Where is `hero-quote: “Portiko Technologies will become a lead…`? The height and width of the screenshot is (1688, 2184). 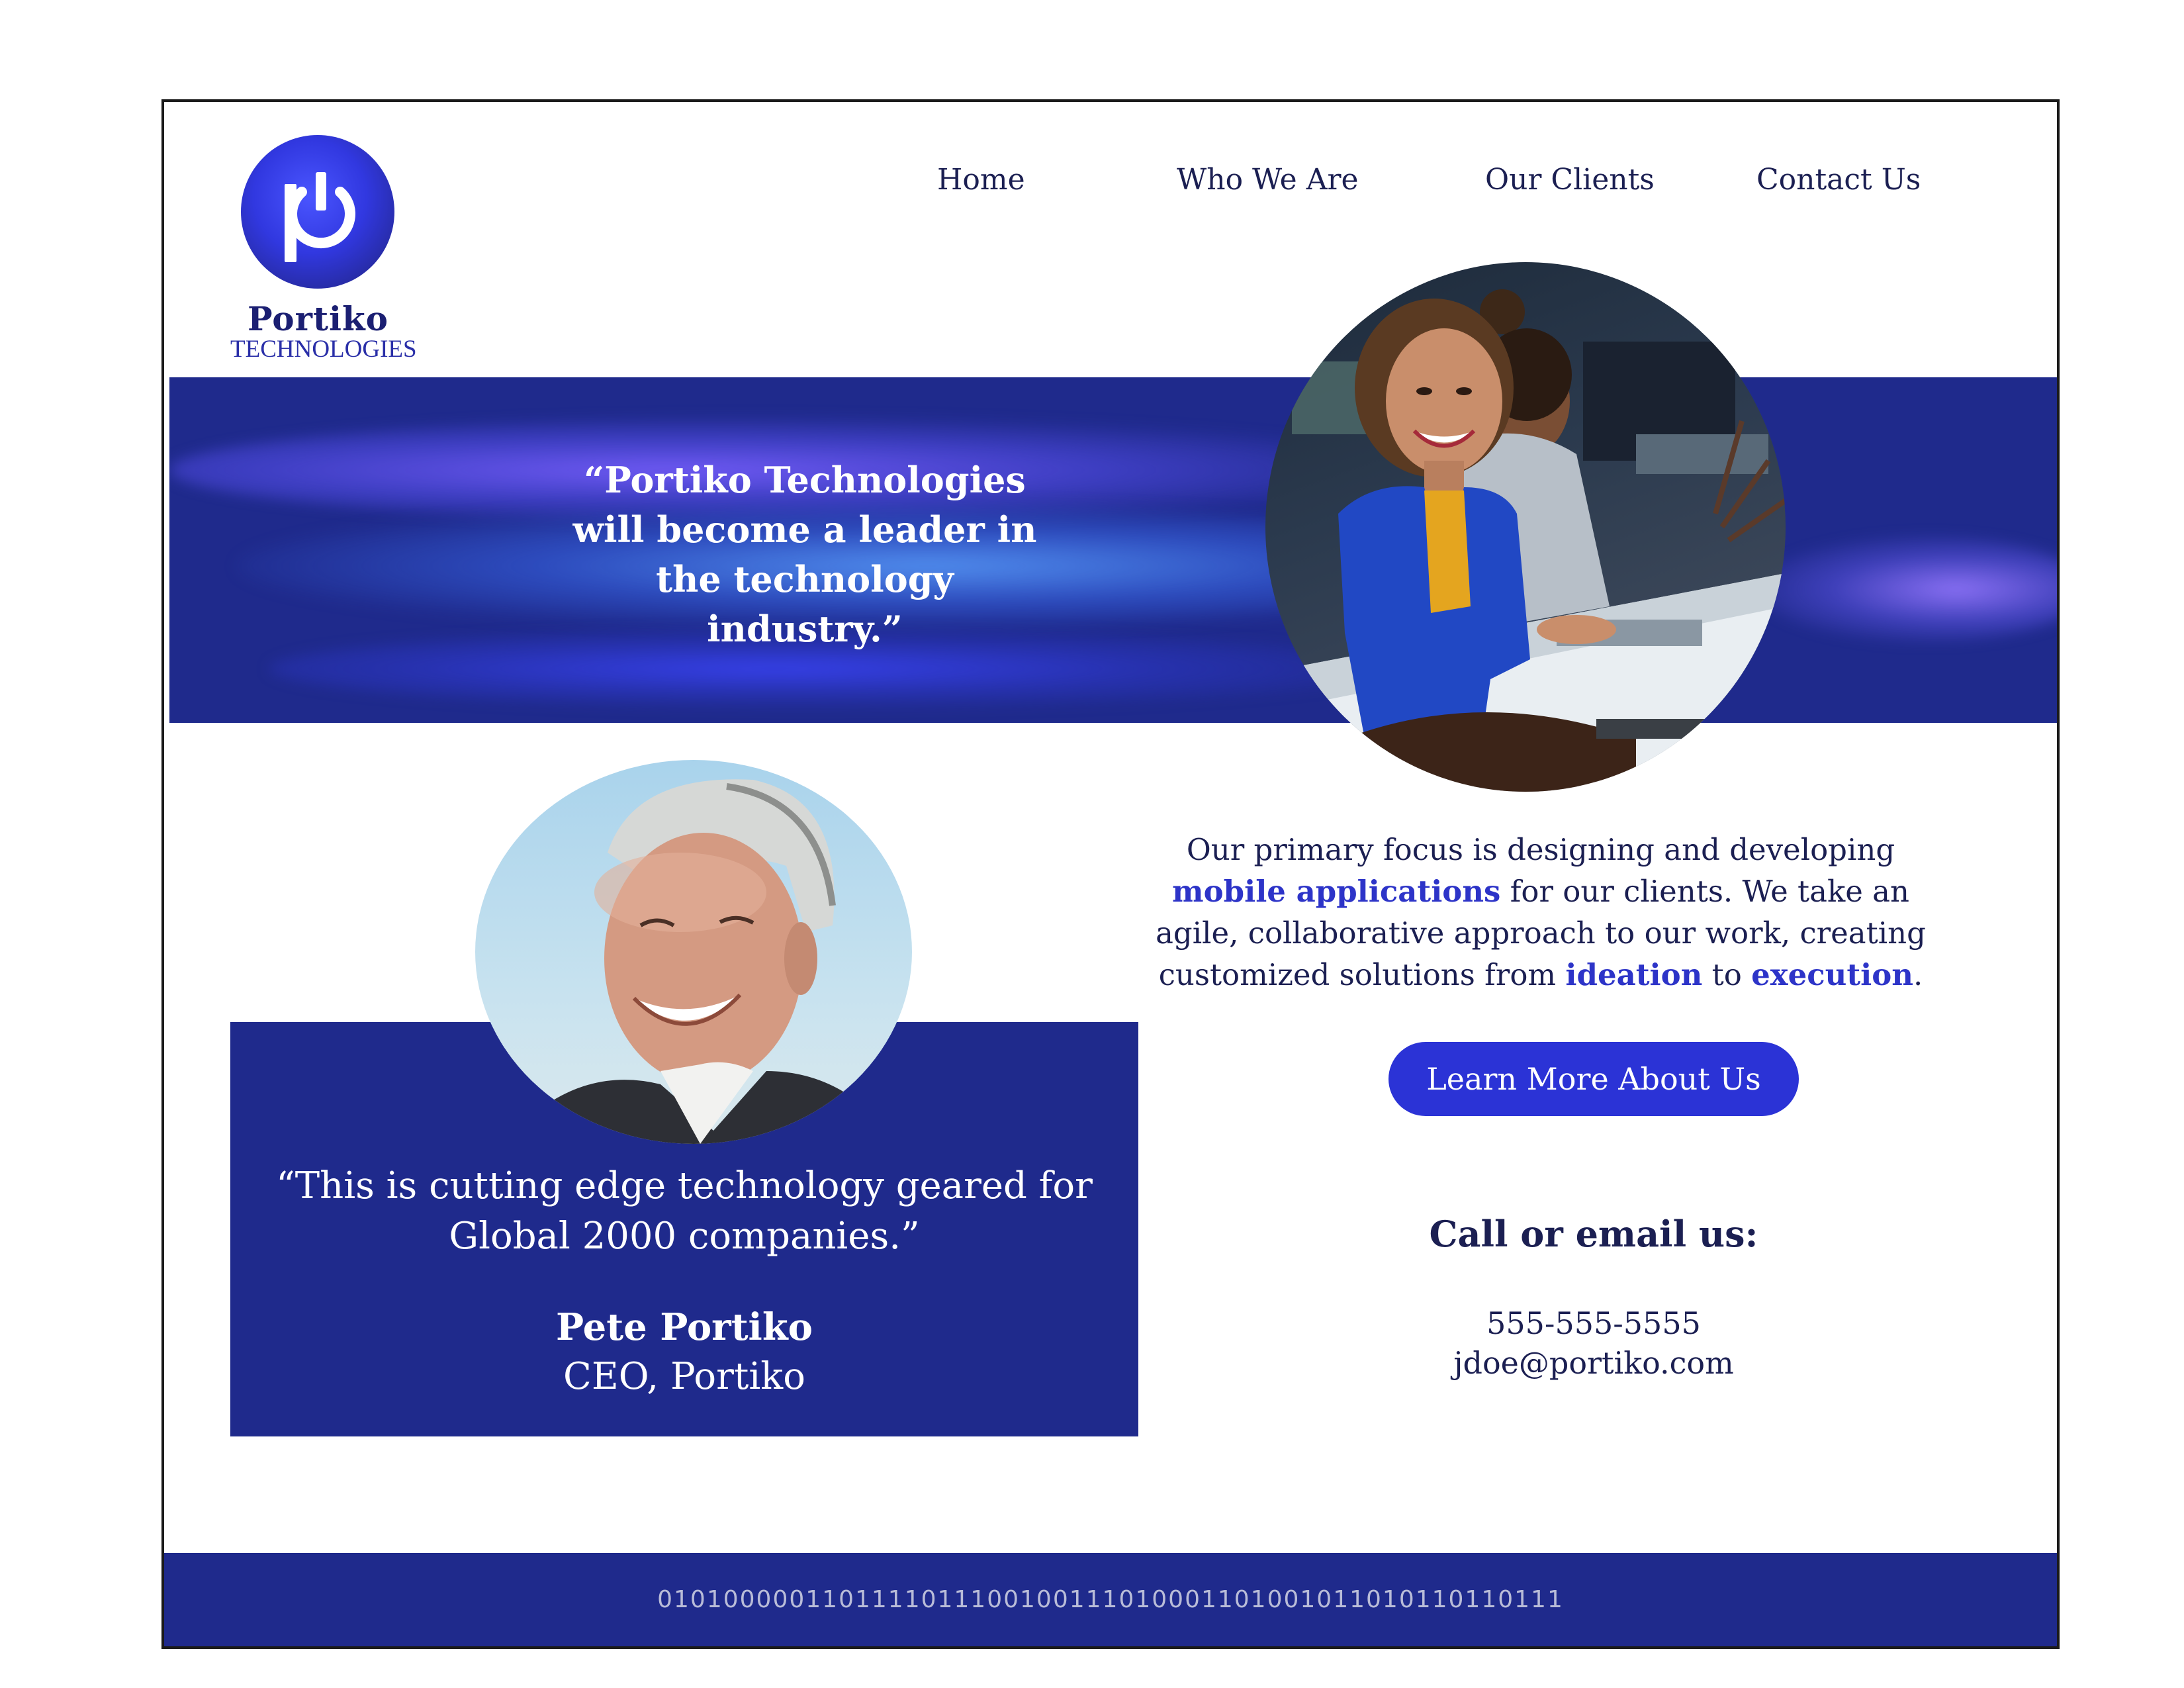 hero-quote: “Portiko Technologies will become a lead… is located at coordinates (805, 554).